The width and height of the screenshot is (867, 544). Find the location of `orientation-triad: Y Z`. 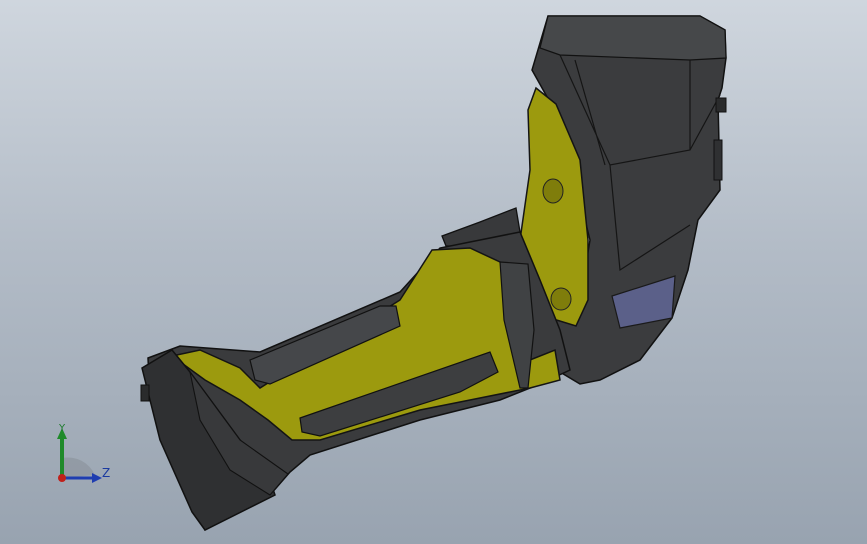

orientation-triad: Y Z is located at coordinates (80, 457).